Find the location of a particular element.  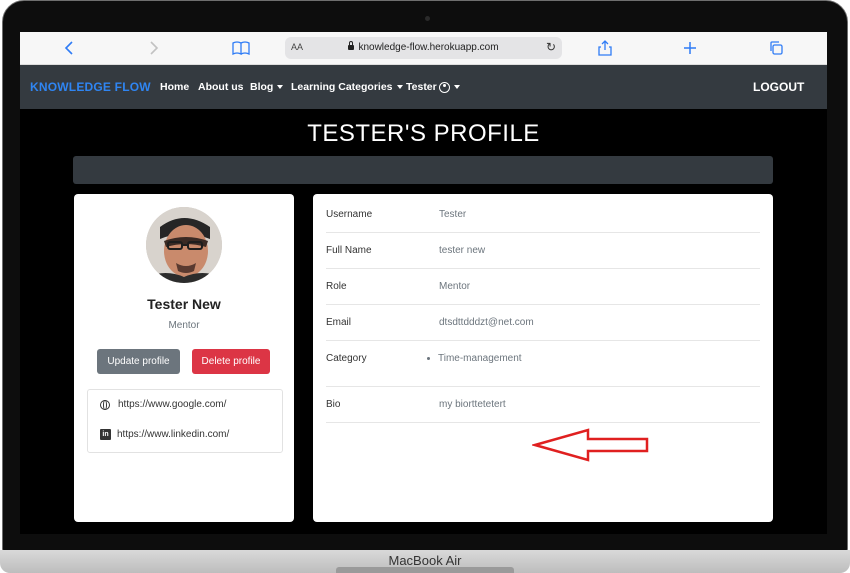

nav-blog: Blog is located at coordinates (267, 87).